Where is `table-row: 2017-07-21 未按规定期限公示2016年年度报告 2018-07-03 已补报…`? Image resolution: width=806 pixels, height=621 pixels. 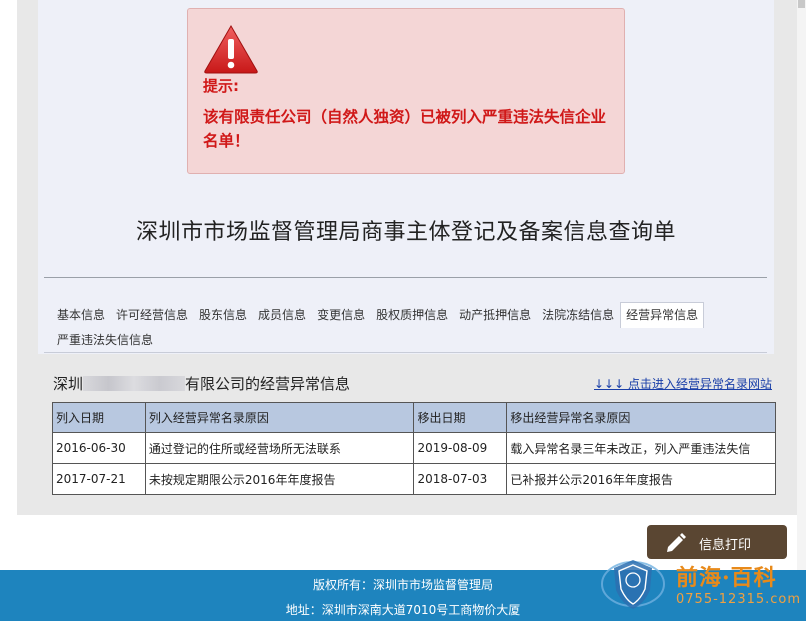
table-row: 2017-07-21 未按规定期限公示2016年年度报告 2018-07-03 已补报… is located at coordinates (414, 479).